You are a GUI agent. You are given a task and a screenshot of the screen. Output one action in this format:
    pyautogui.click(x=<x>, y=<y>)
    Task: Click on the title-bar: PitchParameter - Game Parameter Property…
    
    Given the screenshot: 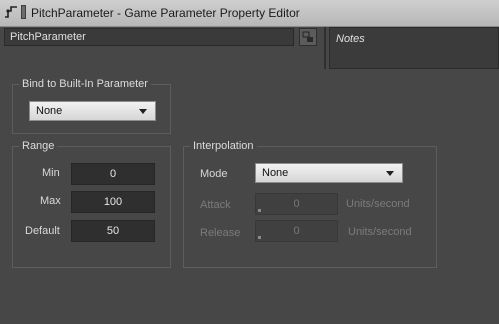 What is the action you would take?
    pyautogui.click(x=249, y=13)
    